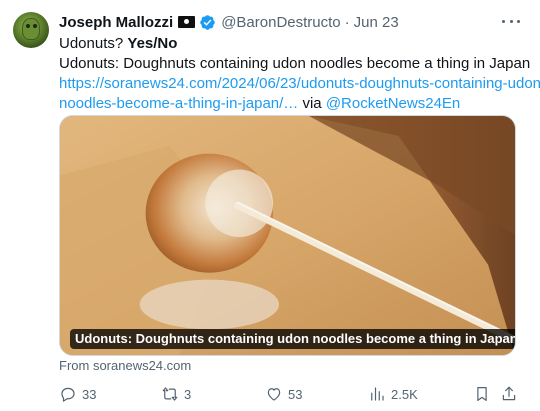  I want to click on reply-button: 33, so click(77, 394).